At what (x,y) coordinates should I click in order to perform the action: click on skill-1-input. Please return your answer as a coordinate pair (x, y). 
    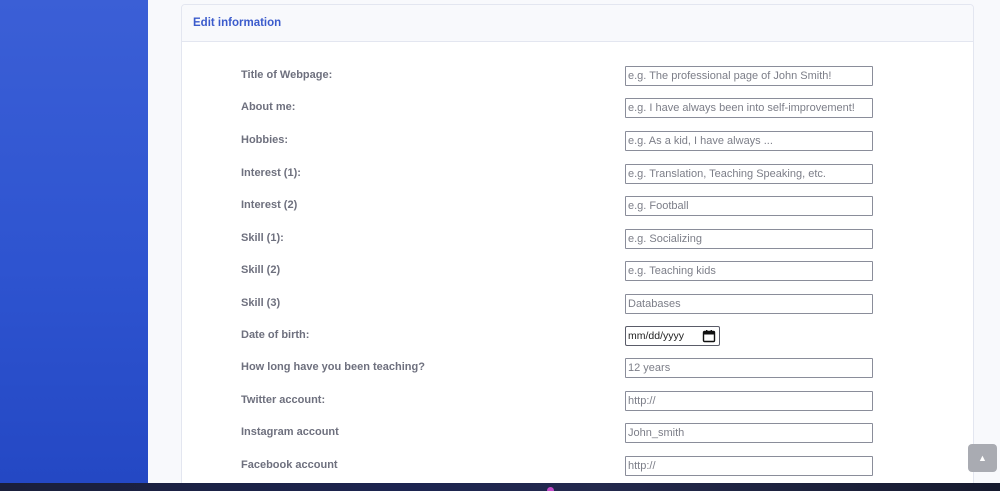
    Looking at the image, I should click on (749, 239).